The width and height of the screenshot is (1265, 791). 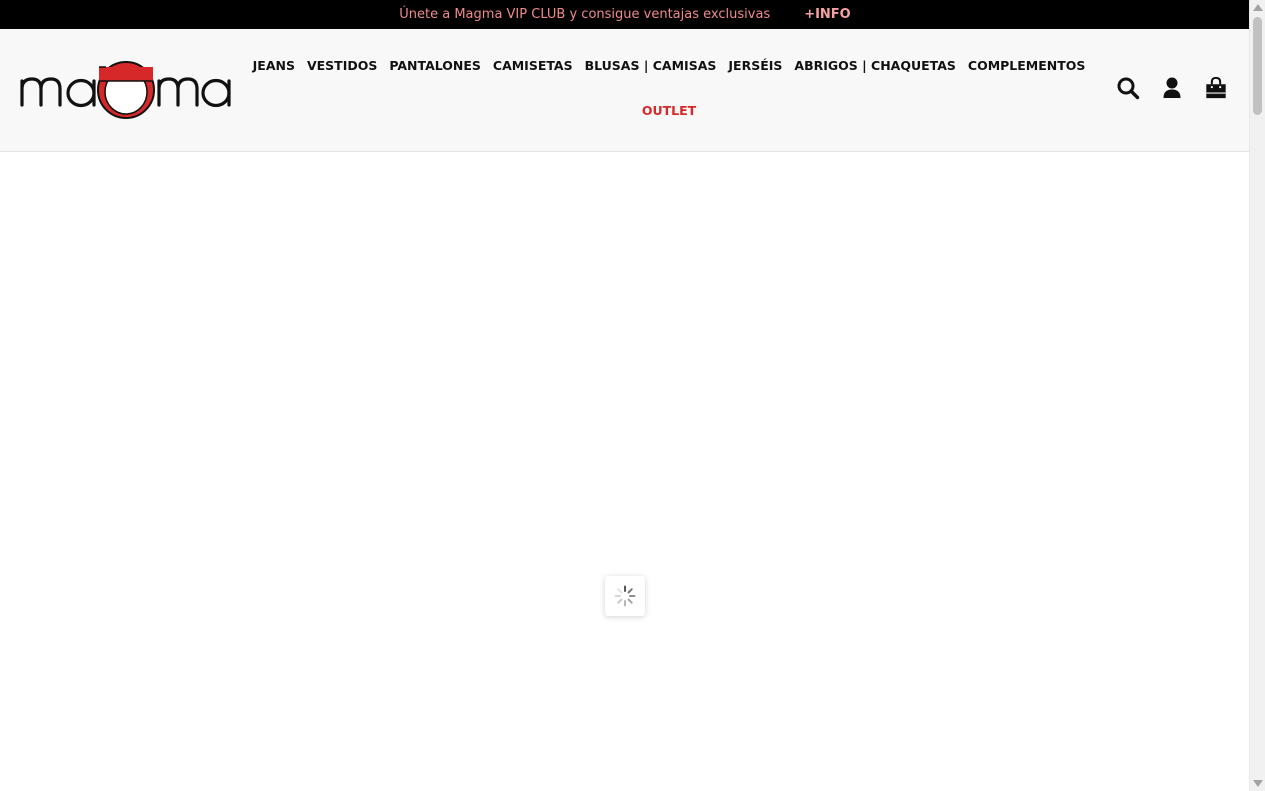 What do you see at coordinates (274, 65) in the screenshot?
I see `nav-item-jeans: JEANS` at bounding box center [274, 65].